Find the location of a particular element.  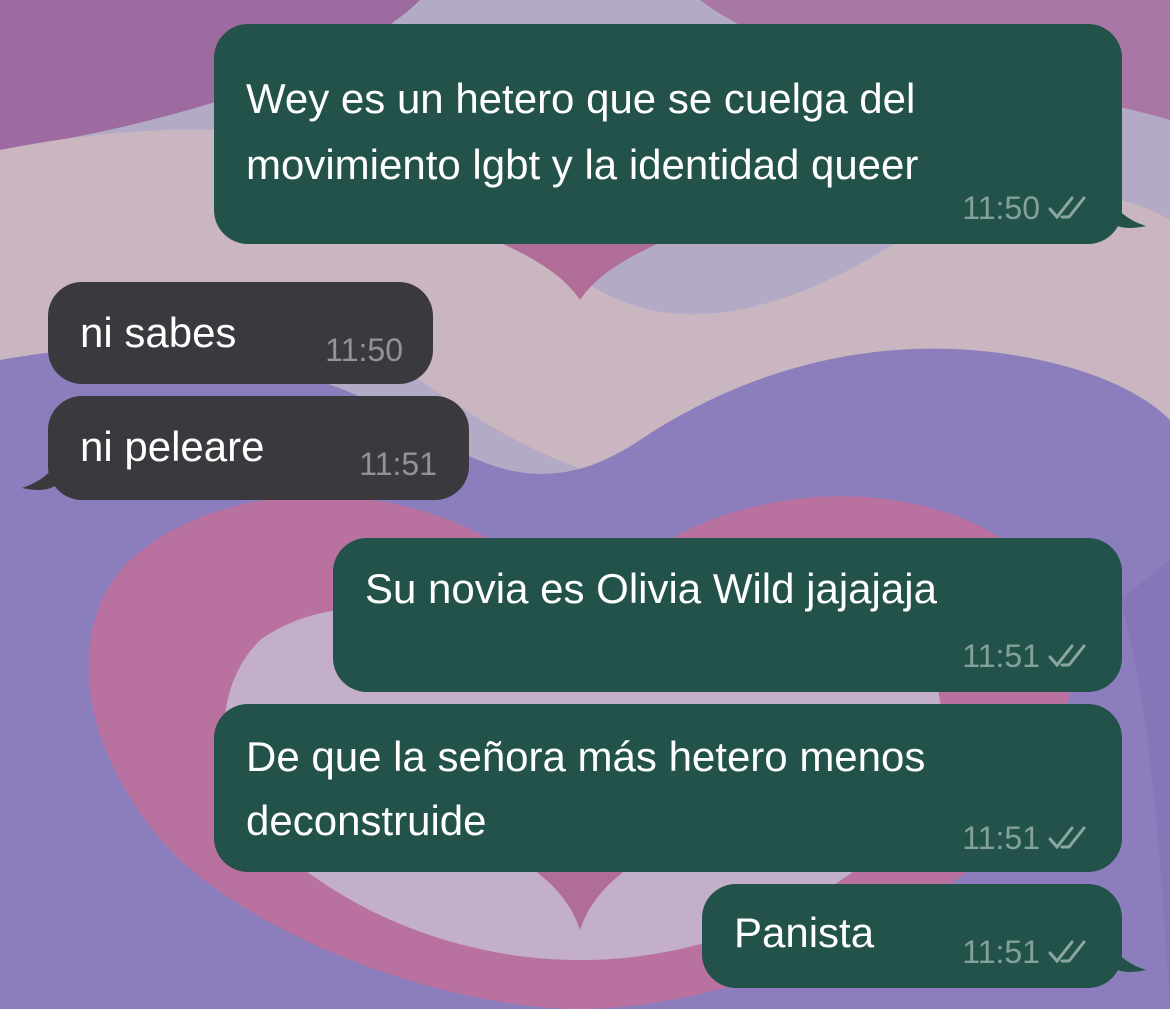

message-text: Panista is located at coordinates (804, 932).